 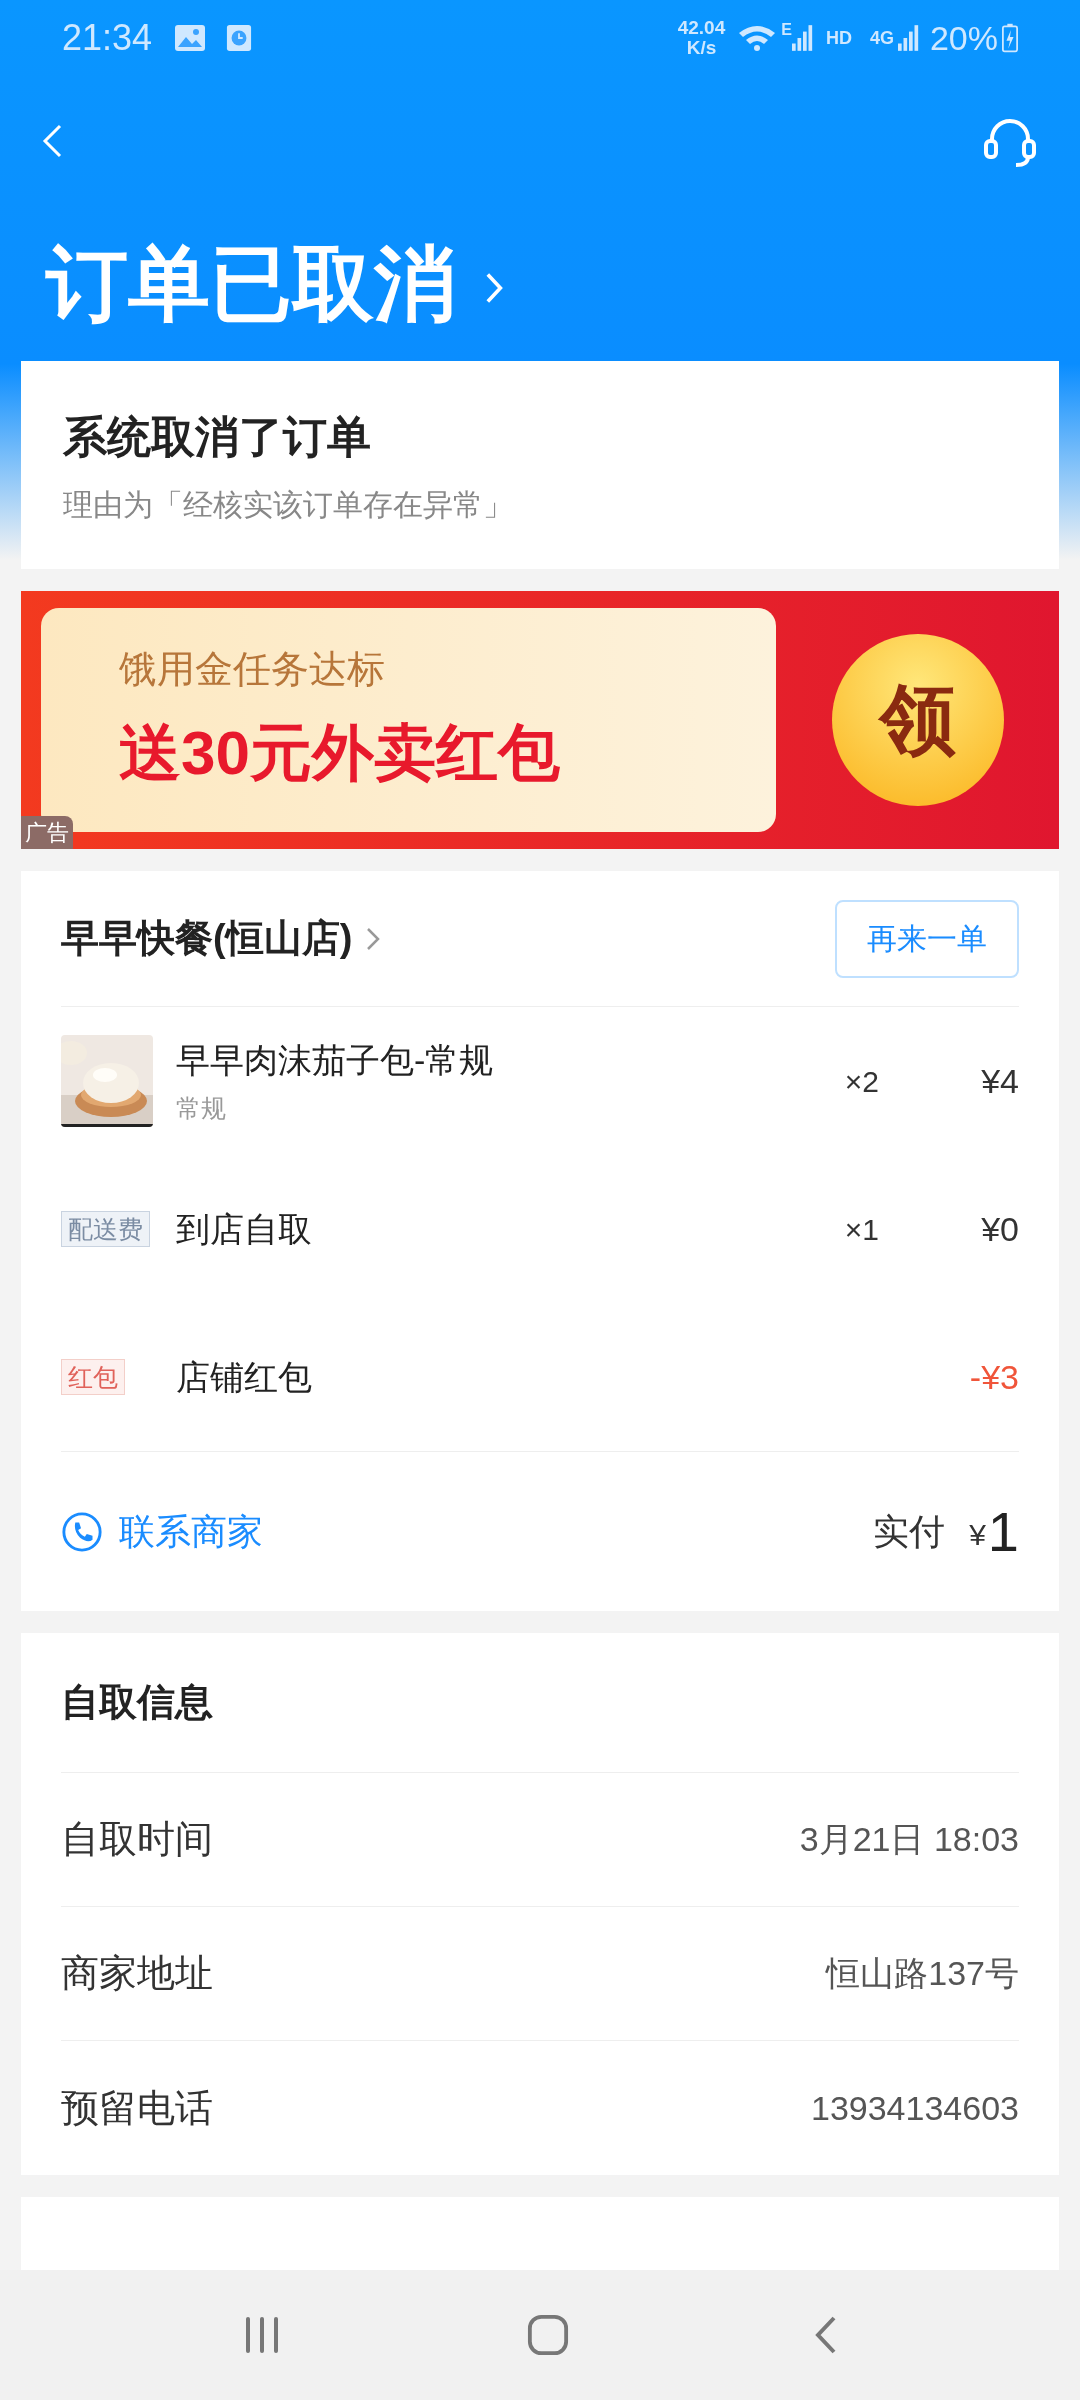 What do you see at coordinates (701, 48) in the screenshot?
I see `speed-unit: K/s` at bounding box center [701, 48].